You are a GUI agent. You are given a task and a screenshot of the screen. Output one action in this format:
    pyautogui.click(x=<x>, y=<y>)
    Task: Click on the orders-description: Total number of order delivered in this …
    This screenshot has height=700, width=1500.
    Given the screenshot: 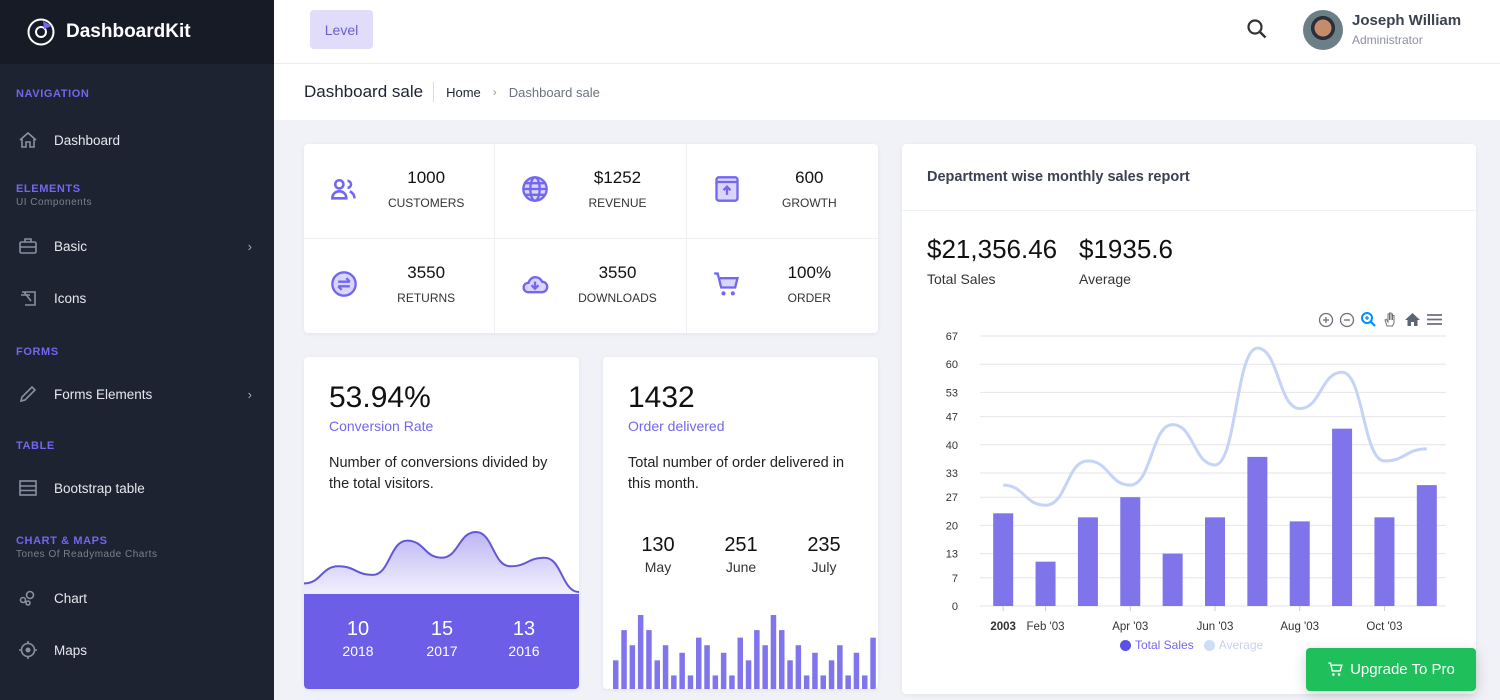 What is the action you would take?
    pyautogui.click(x=736, y=473)
    